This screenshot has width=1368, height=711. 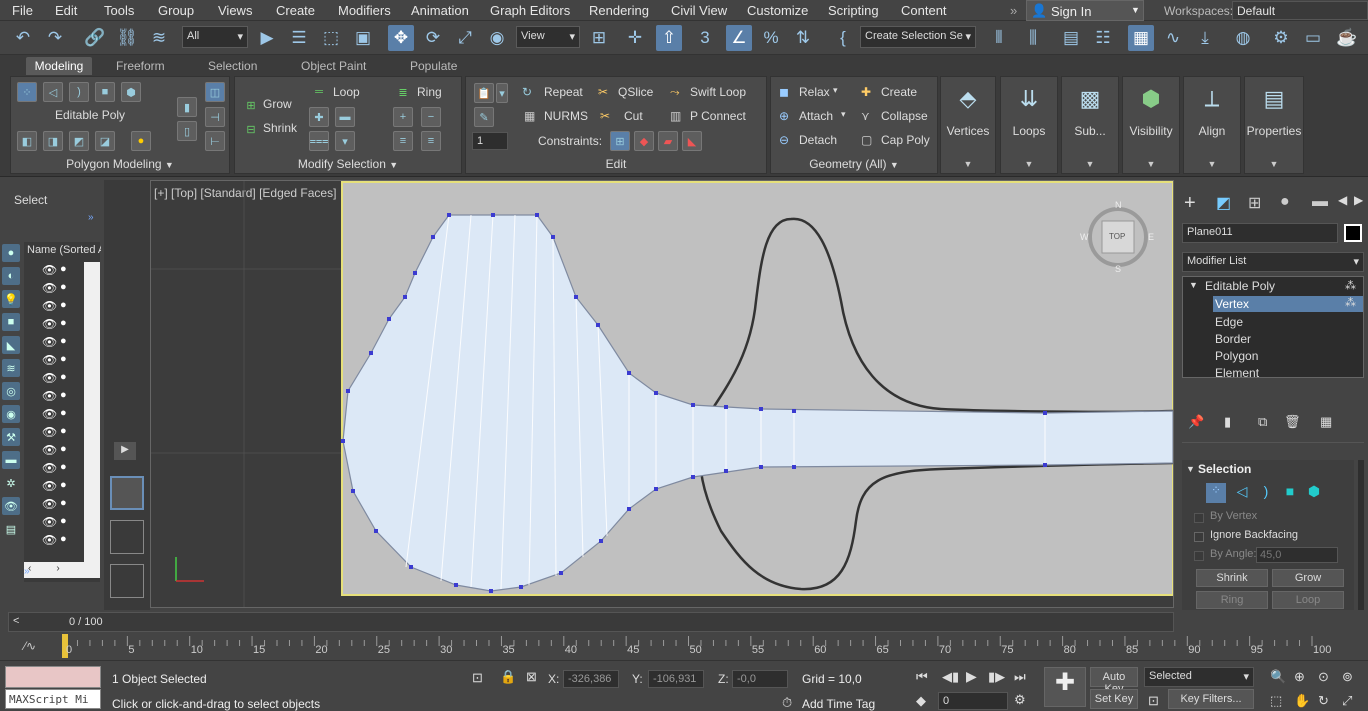 I want to click on menu-rendering: Rendering, so click(x=619, y=10).